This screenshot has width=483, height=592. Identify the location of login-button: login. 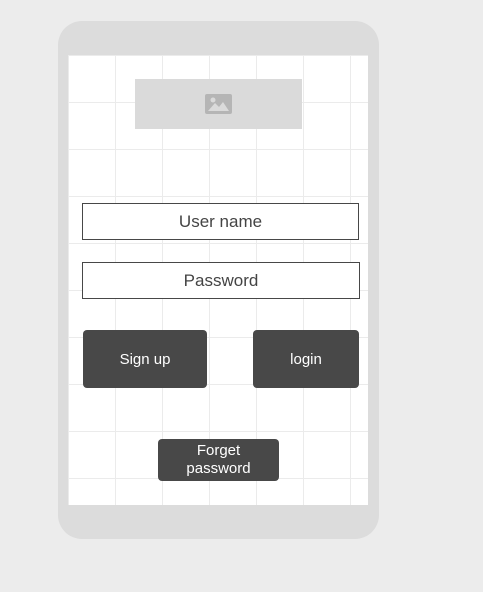
(306, 359).